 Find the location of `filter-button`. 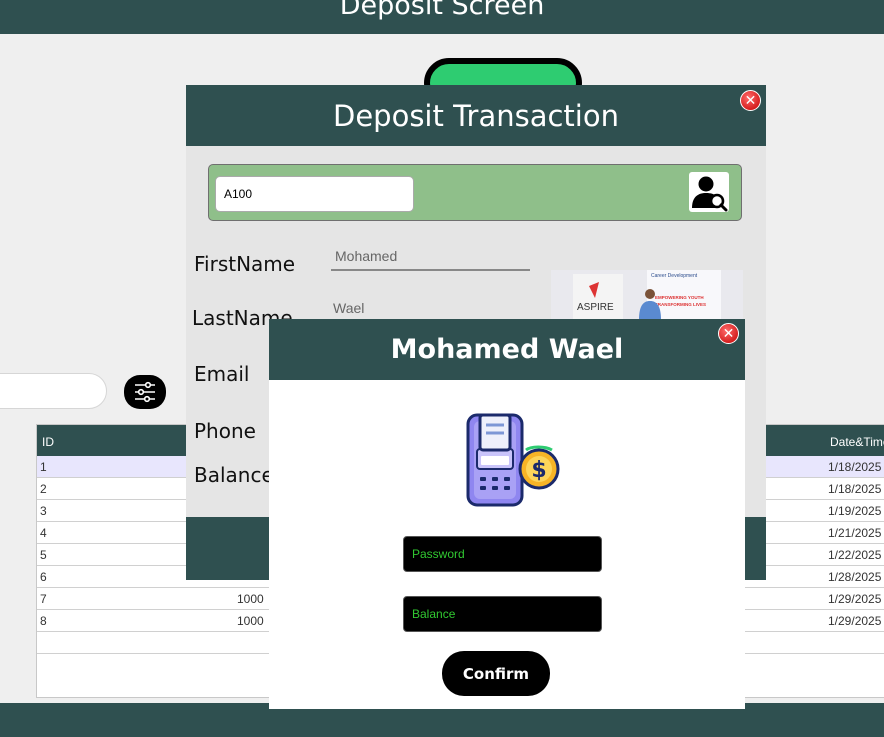

filter-button is located at coordinates (145, 392).